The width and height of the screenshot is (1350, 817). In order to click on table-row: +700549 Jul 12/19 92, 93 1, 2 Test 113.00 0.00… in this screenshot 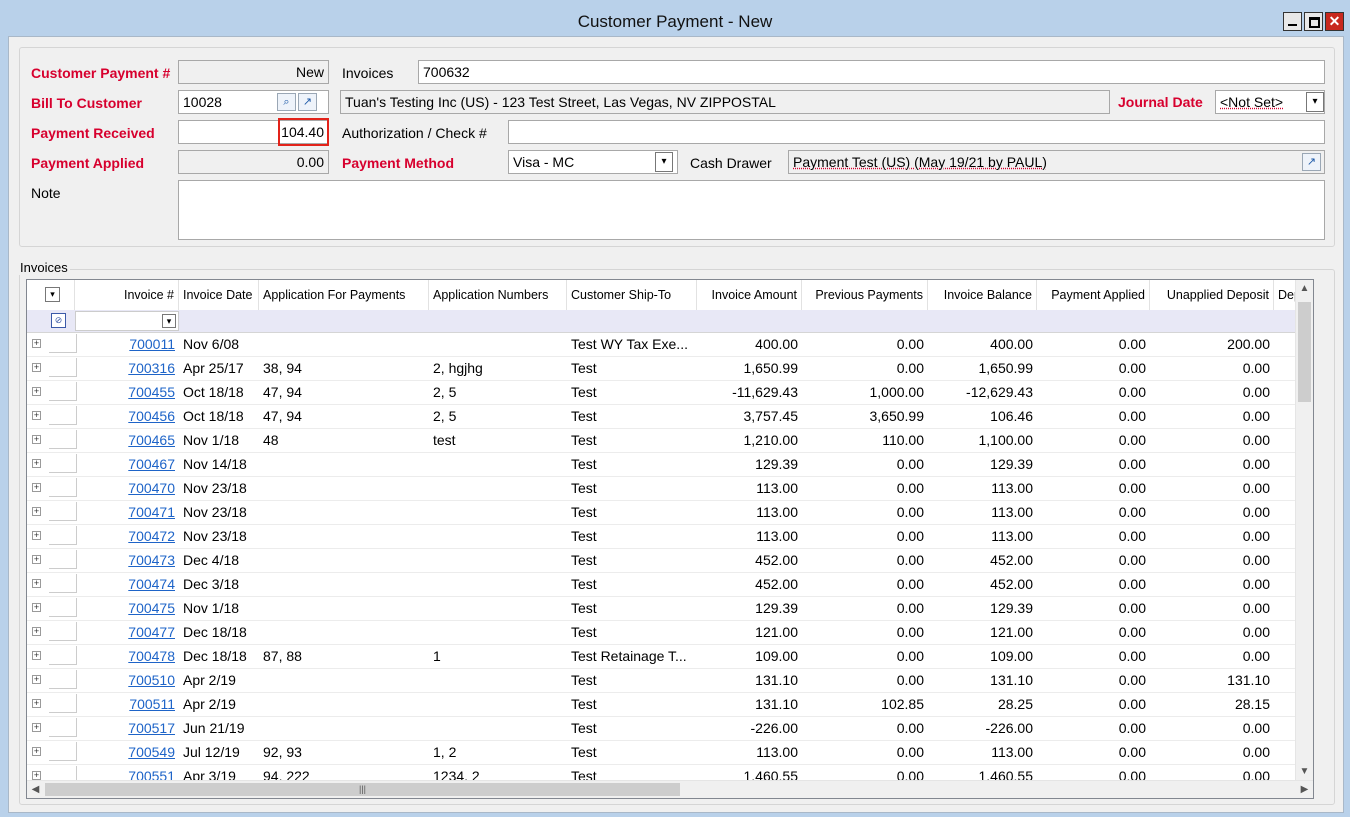, I will do `click(662, 752)`.